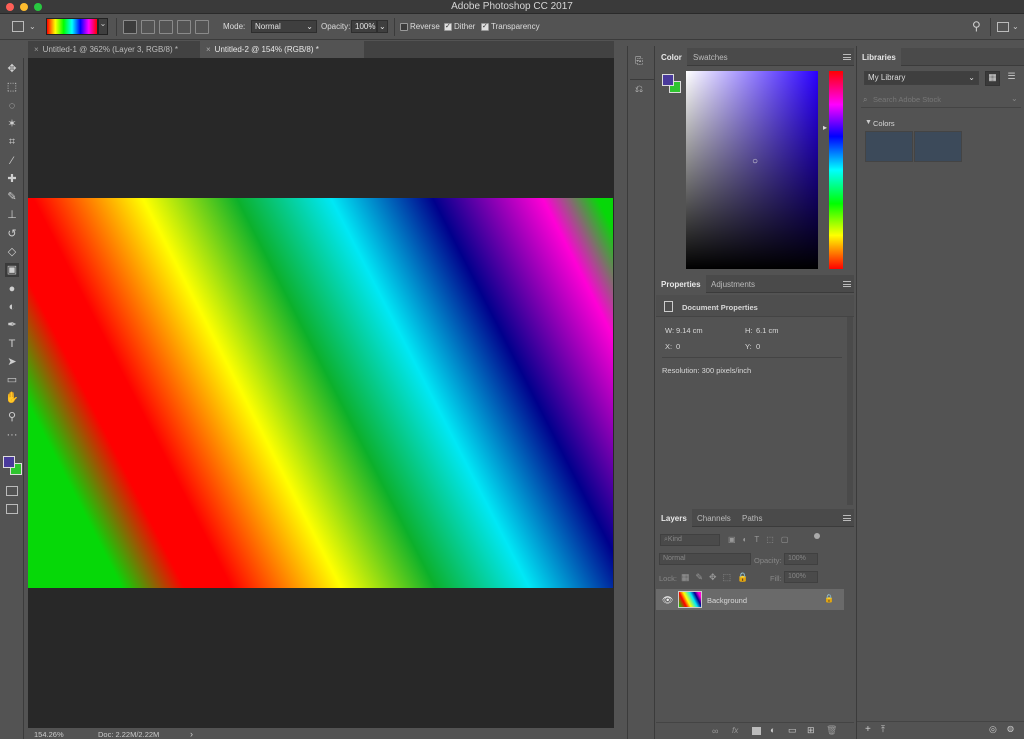  Describe the element at coordinates (669, 133) in the screenshot. I see `background-color-swatch` at that location.